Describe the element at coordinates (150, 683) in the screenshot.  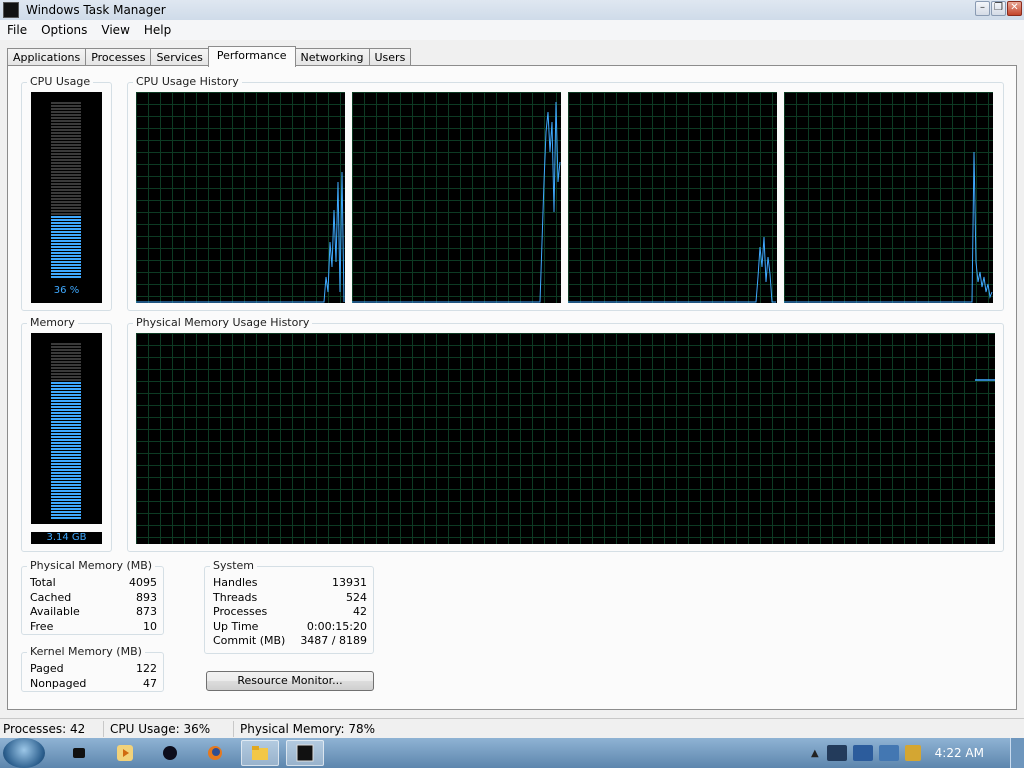
I see `stat-nonpaged-value: 47` at that location.